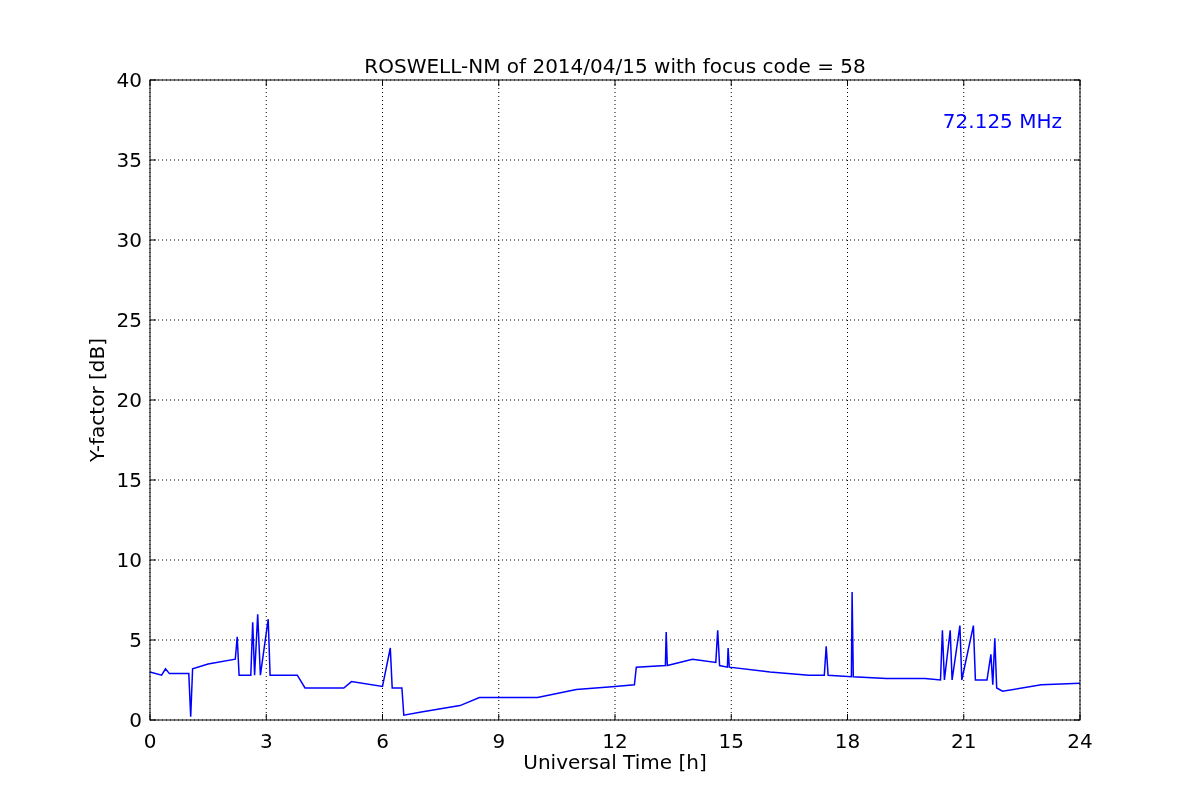 The image size is (1200, 800). I want to click on x-tick-label: 18, so click(847, 741).